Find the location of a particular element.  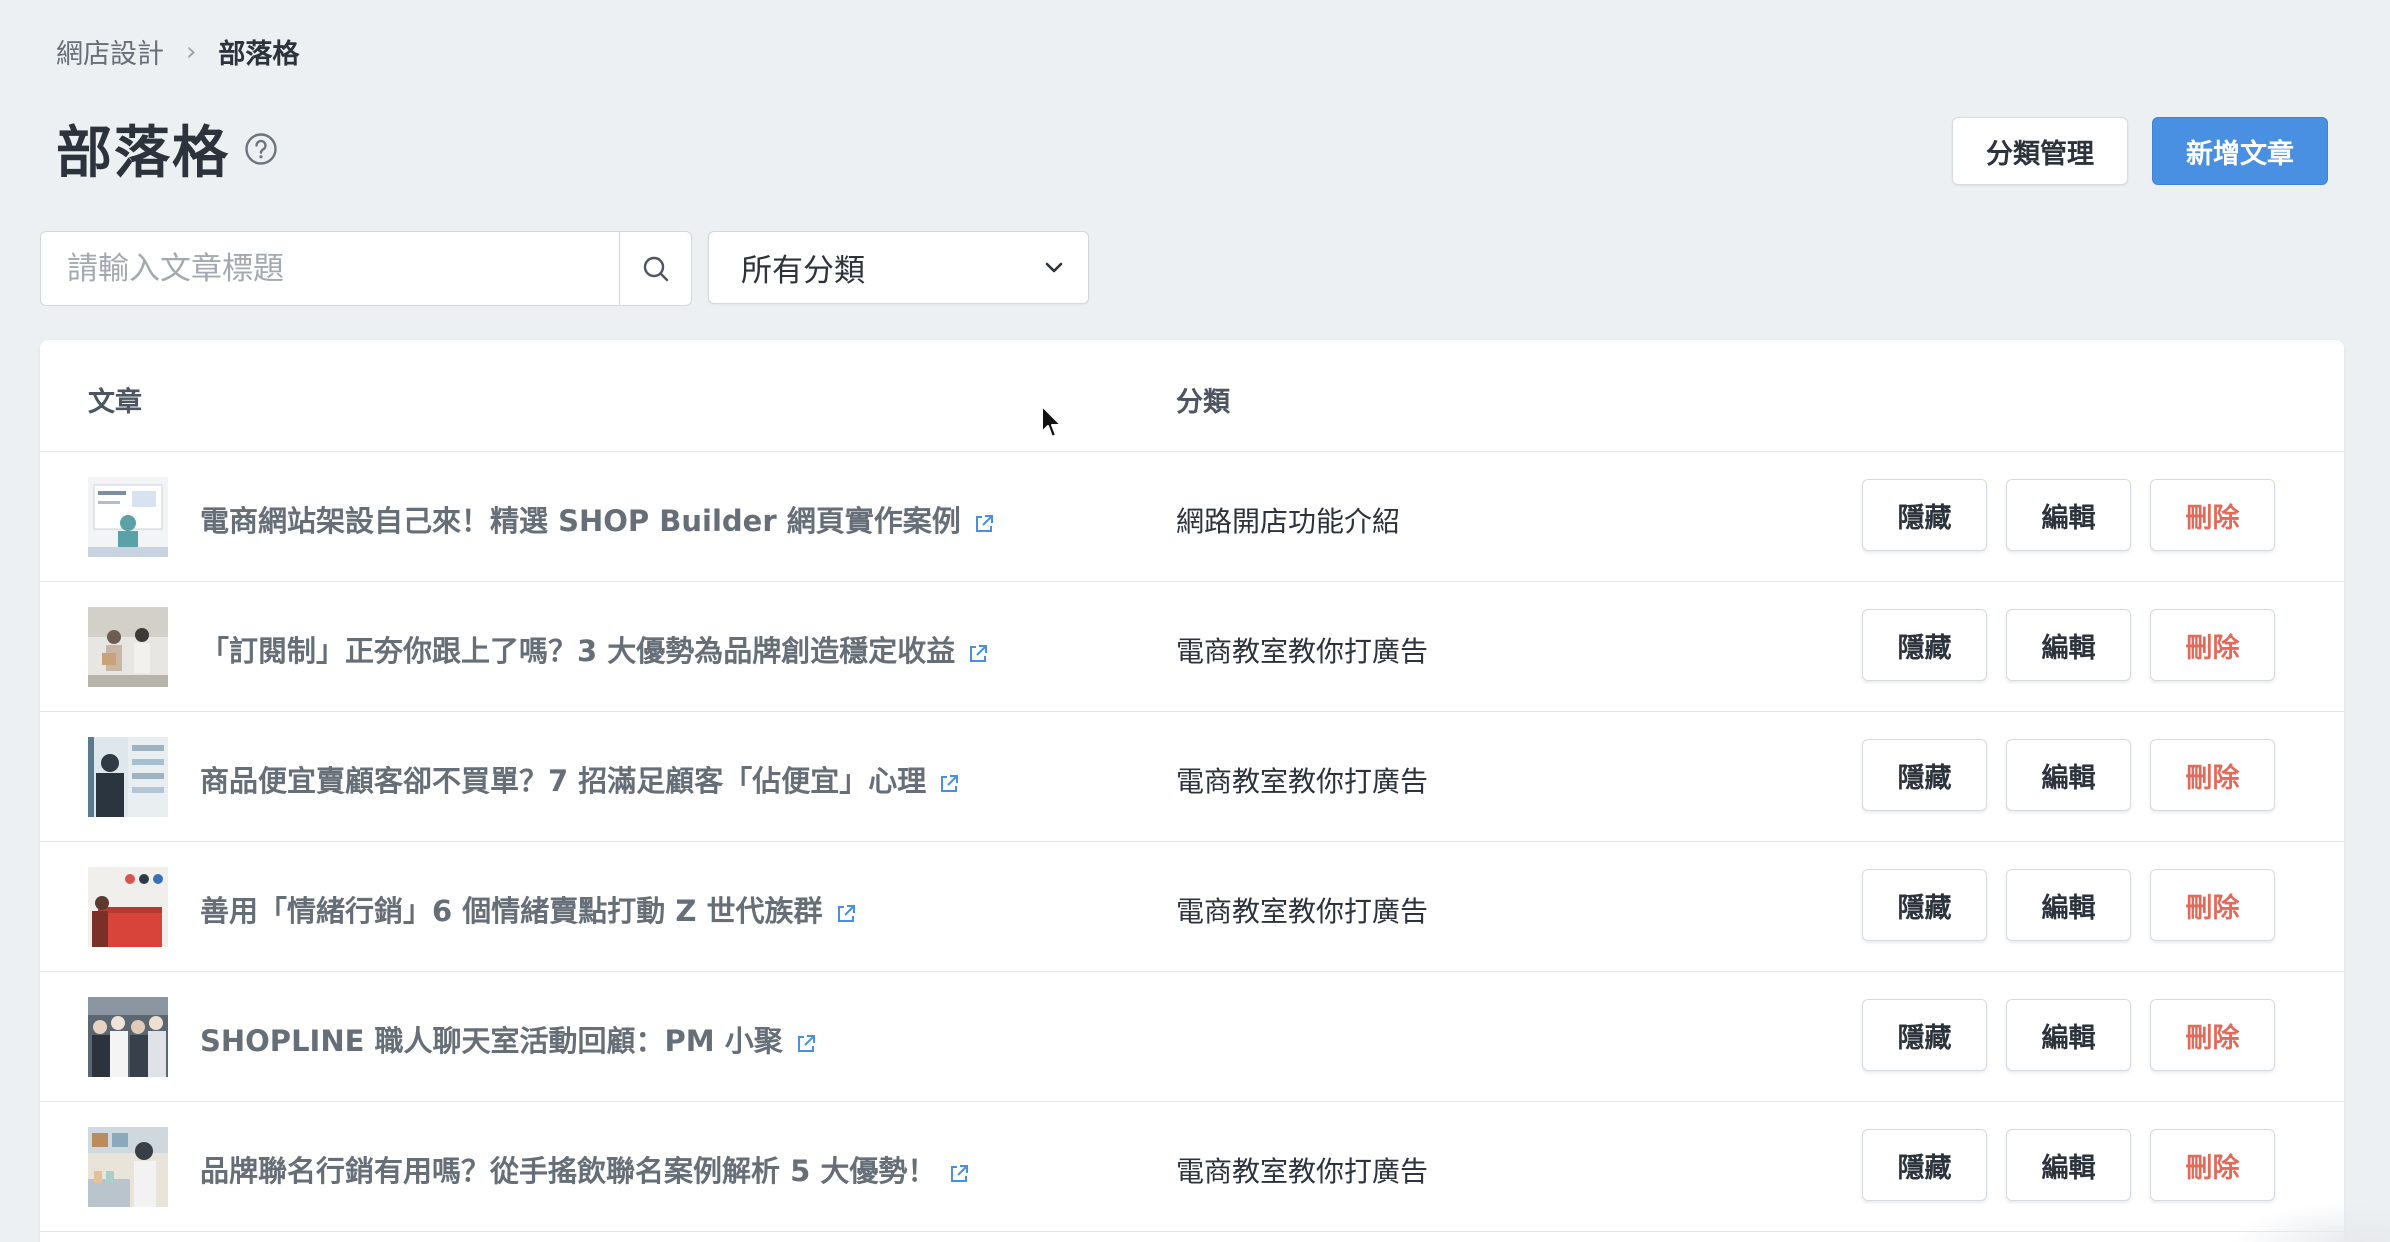

breadcrumb-store-design: 網店設計 is located at coordinates (110, 51).